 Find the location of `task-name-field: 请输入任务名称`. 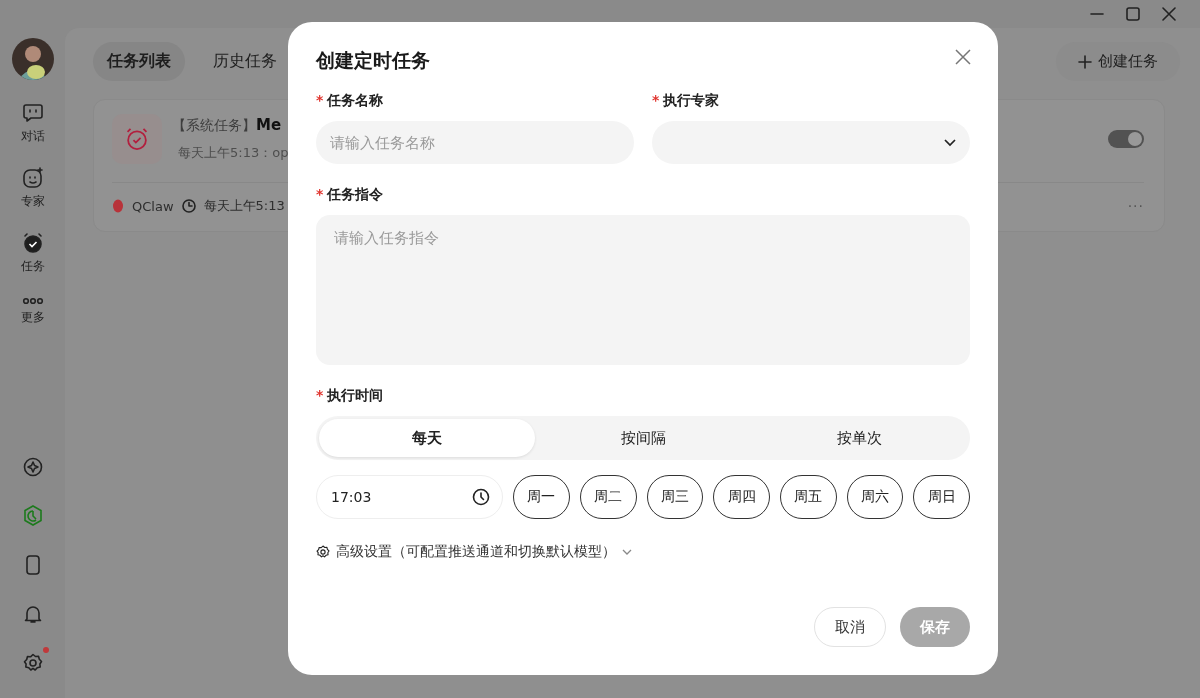

task-name-field: 请输入任务名称 is located at coordinates (475, 142).